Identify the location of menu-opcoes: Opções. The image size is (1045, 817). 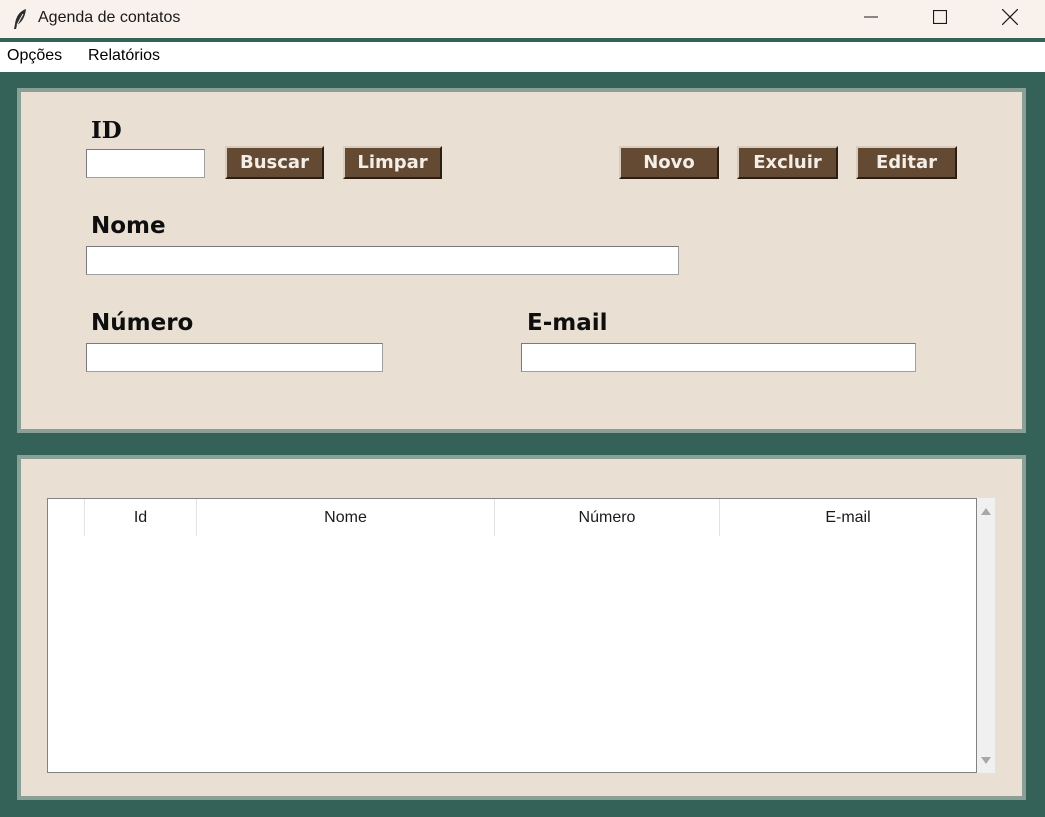
(34, 56).